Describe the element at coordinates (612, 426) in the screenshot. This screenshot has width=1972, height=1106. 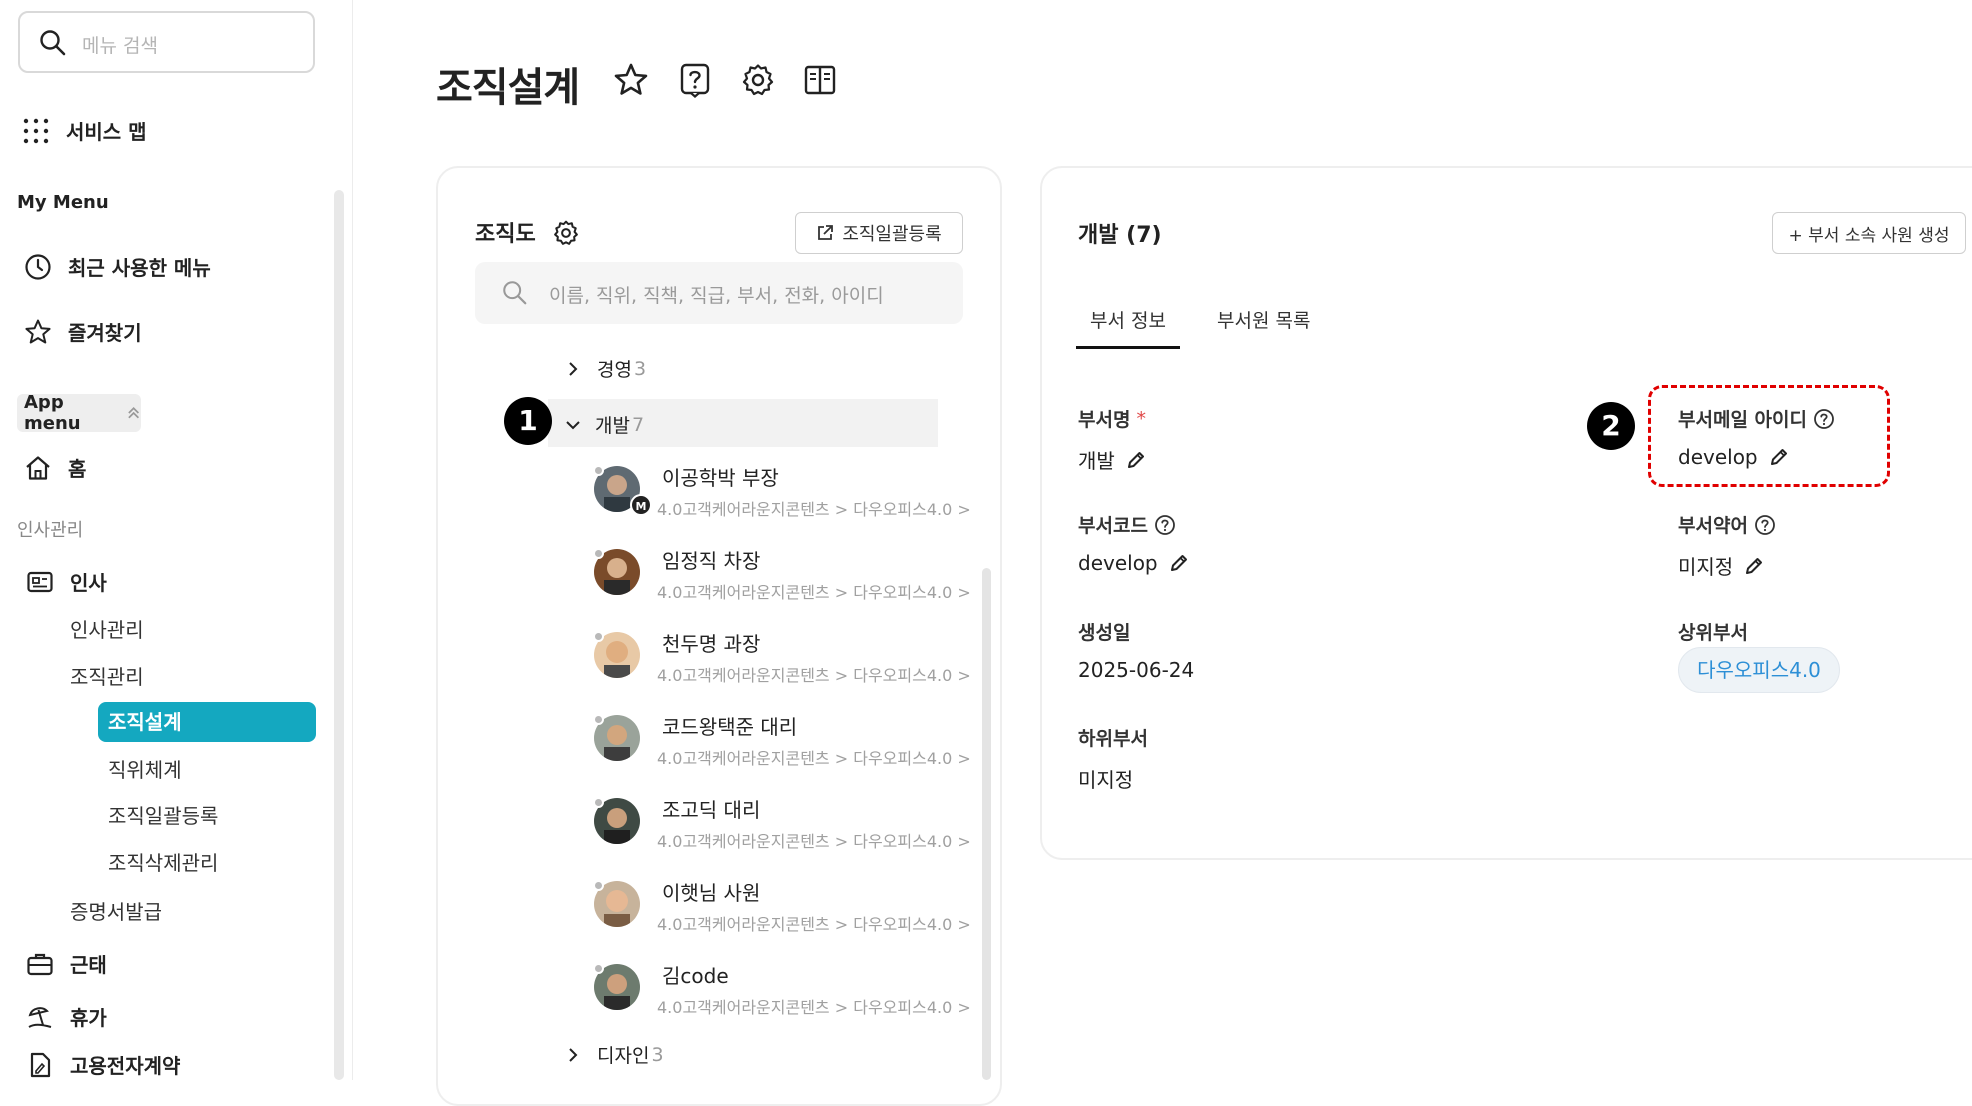
I see `tree-node-label: 개발` at that location.